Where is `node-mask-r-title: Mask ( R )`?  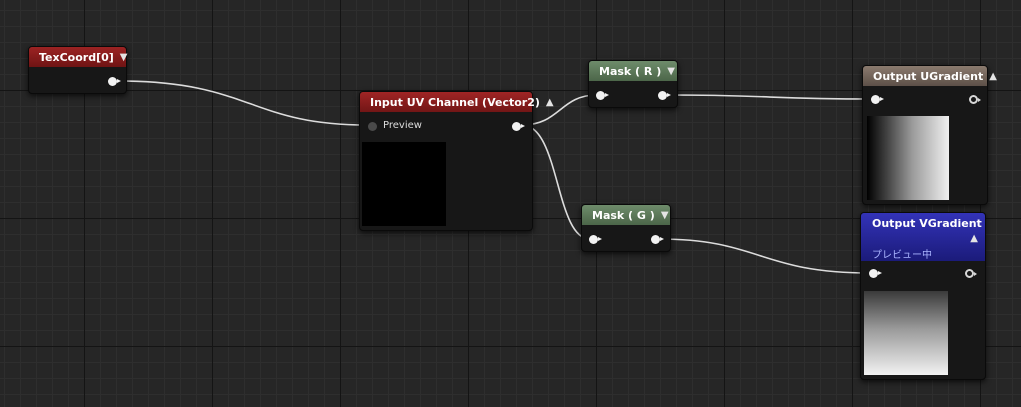
node-mask-r-title: Mask ( R ) is located at coordinates (630, 71).